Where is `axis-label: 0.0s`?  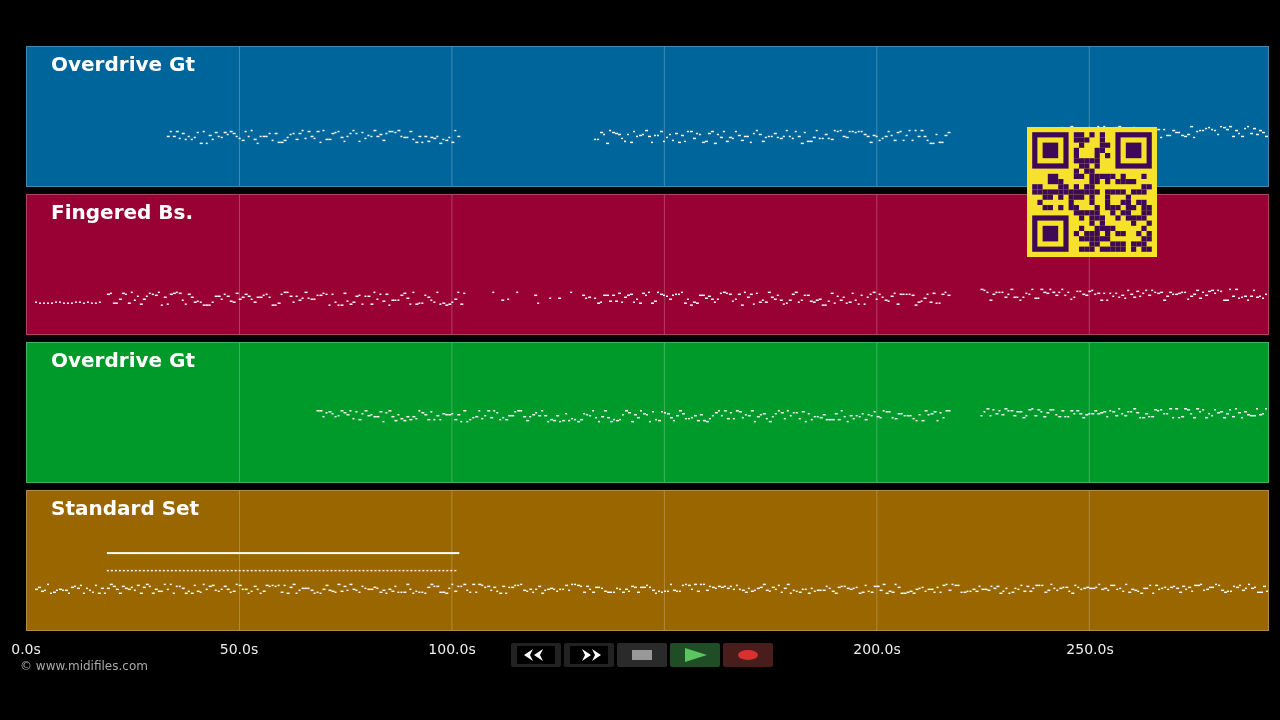 axis-label: 0.0s is located at coordinates (26, 649).